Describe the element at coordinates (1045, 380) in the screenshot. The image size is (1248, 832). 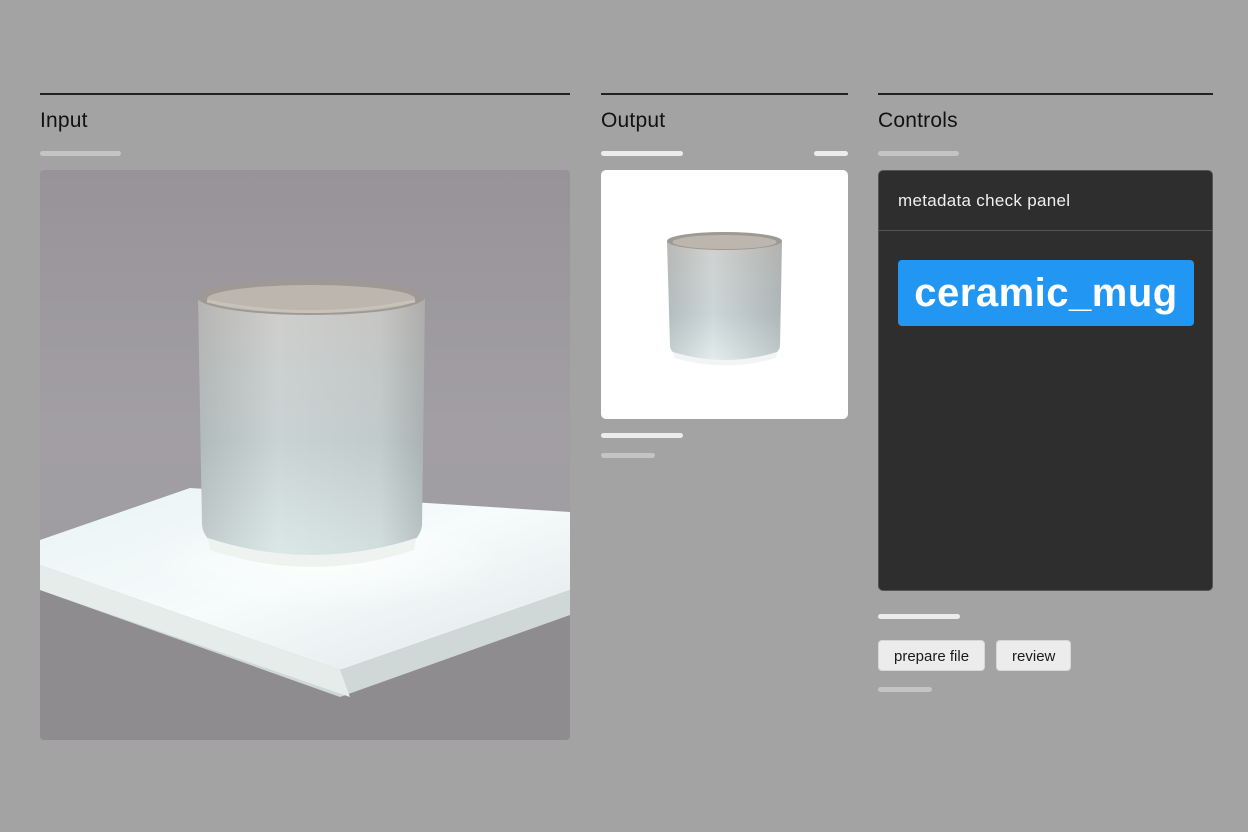
I see `metadata-check-panel: metadata check panel ceramic_mug` at that location.